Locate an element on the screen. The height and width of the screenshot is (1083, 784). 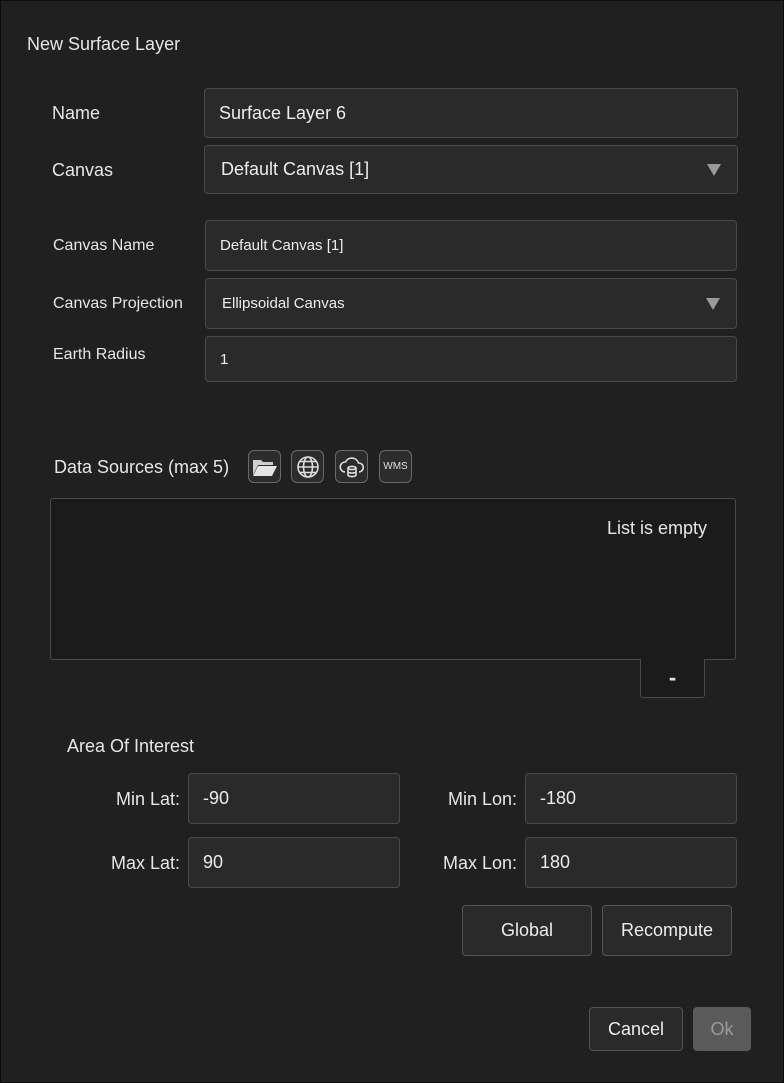
min-lon-input: -180 is located at coordinates (631, 798).